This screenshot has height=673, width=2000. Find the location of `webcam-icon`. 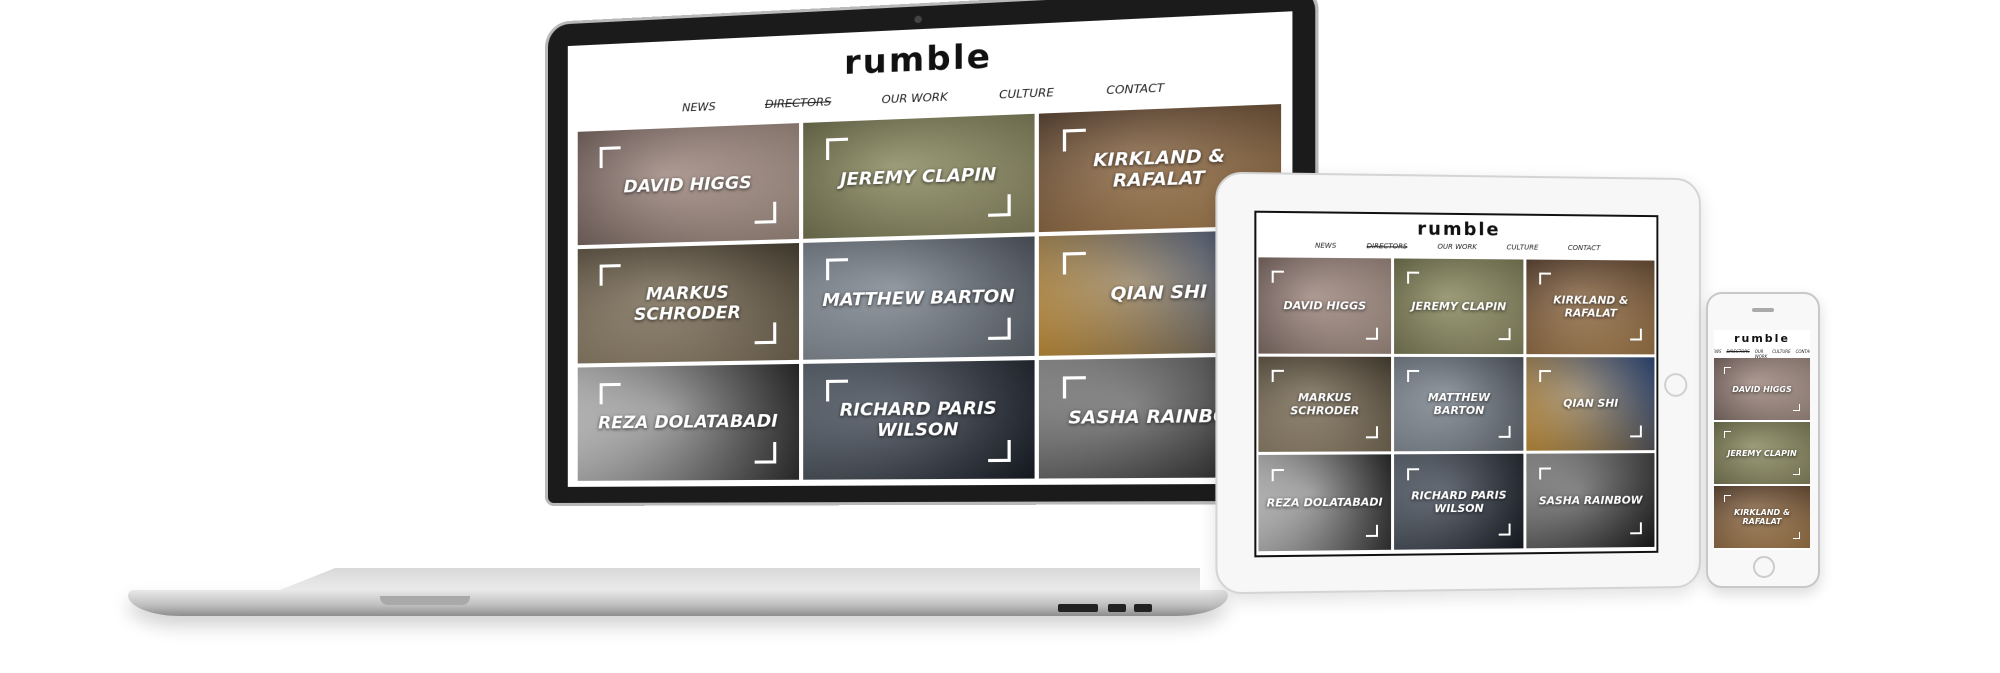

webcam-icon is located at coordinates (918, 19).